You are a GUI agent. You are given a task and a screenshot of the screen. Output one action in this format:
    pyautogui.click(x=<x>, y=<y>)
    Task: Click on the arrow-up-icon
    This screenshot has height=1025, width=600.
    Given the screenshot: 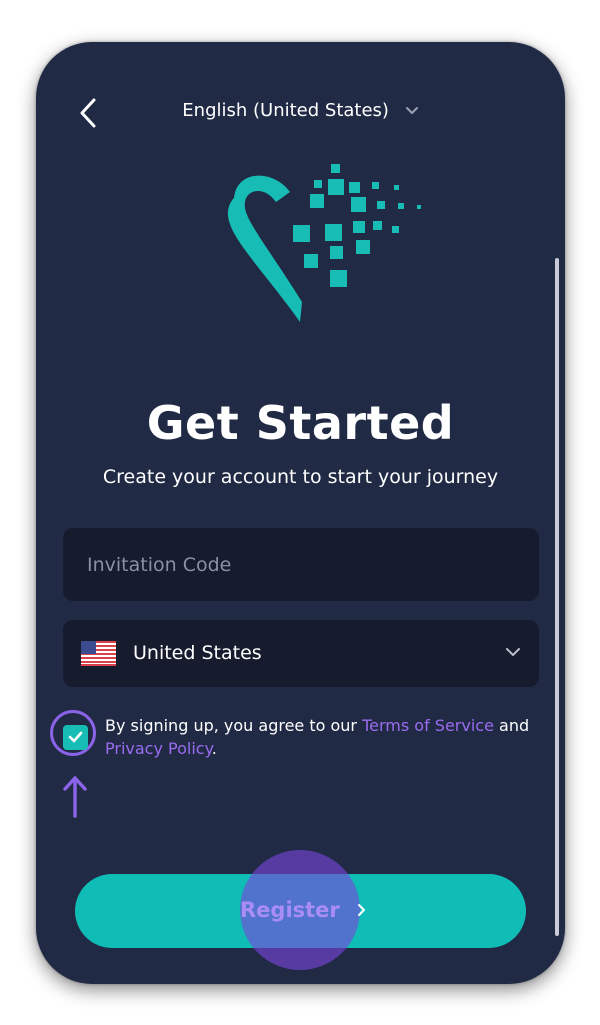 What is the action you would take?
    pyautogui.click(x=75, y=797)
    